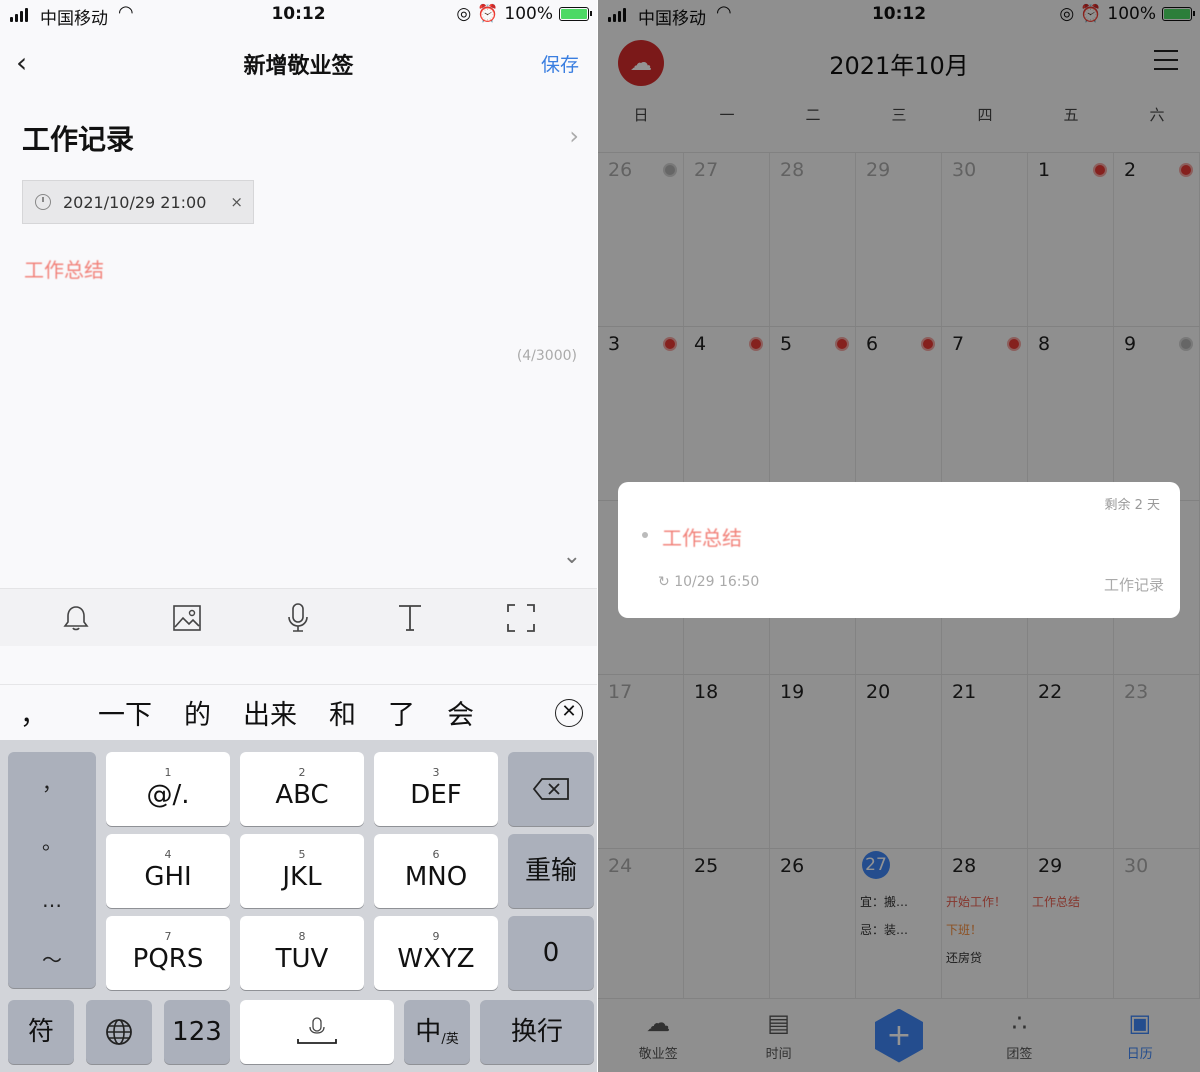 The height and width of the screenshot is (1072, 1200). Describe the element at coordinates (410, 618) in the screenshot. I see `text-format-icon` at that location.